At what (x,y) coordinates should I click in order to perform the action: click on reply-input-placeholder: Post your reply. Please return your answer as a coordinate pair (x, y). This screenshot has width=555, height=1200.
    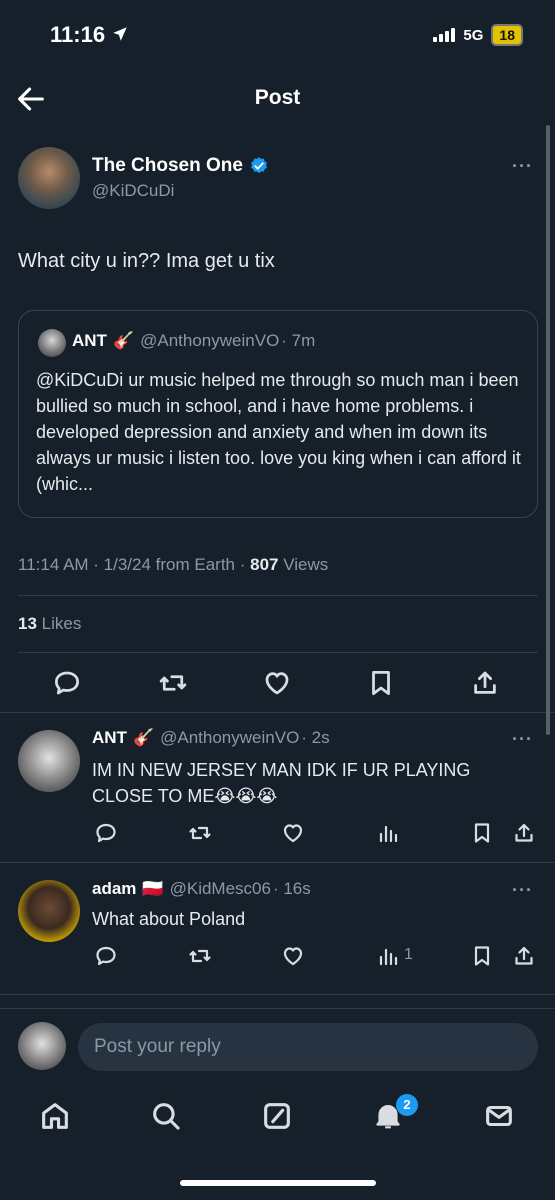
    Looking at the image, I should click on (157, 1046).